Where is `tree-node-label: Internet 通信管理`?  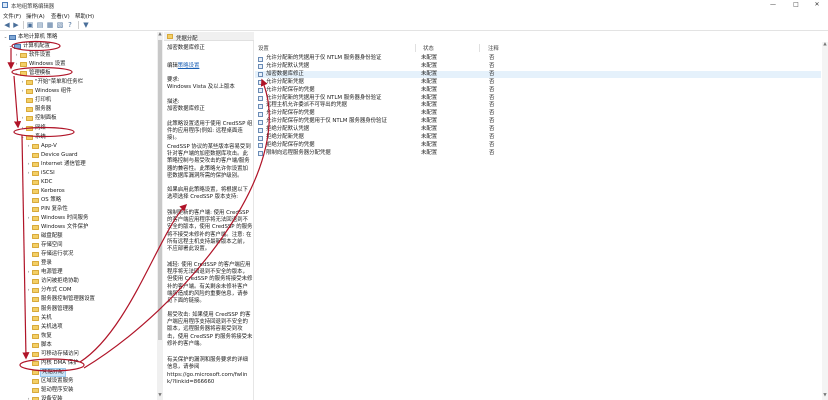
tree-node-label: Internet 通信管理 is located at coordinates (63, 163).